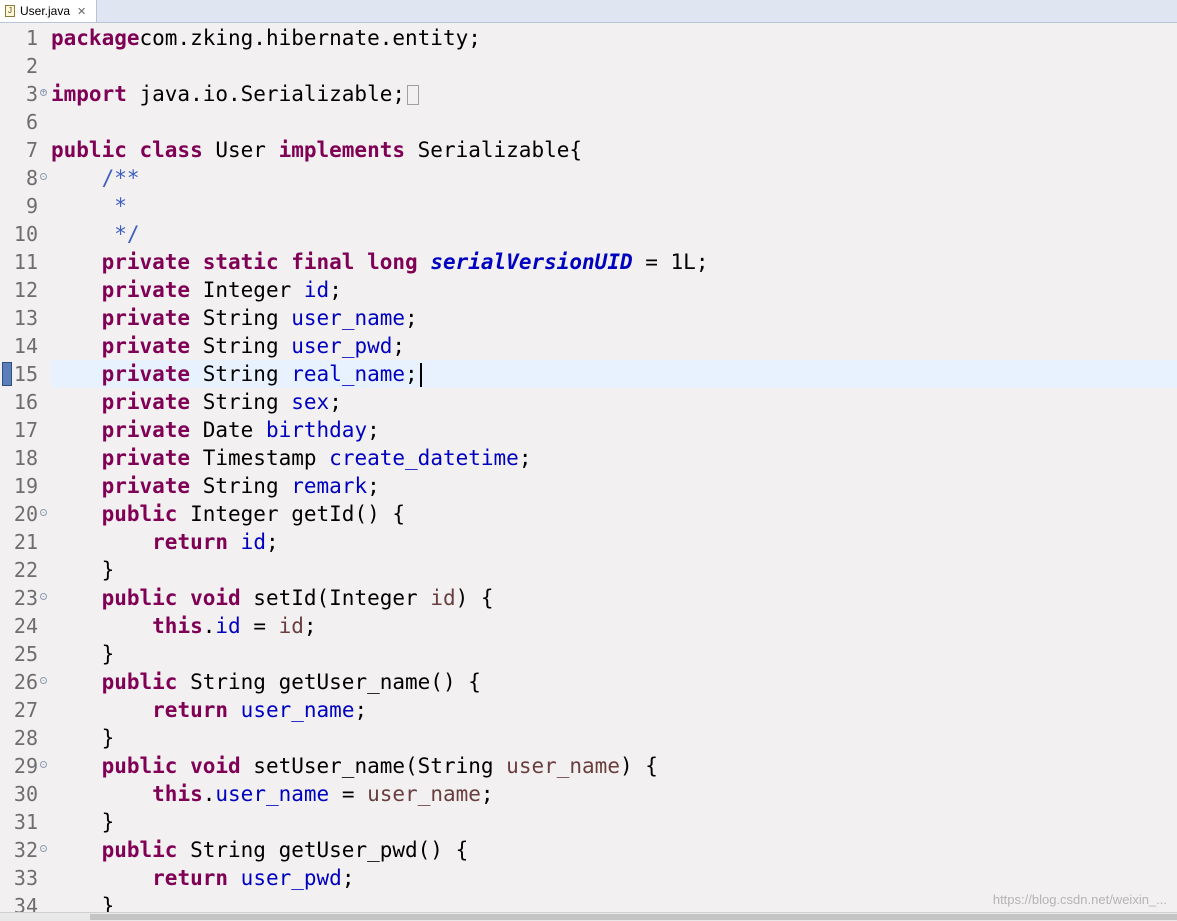 The height and width of the screenshot is (921, 1177). What do you see at coordinates (614, 402) in the screenshot?
I see `code-text: private String sex;` at bounding box center [614, 402].